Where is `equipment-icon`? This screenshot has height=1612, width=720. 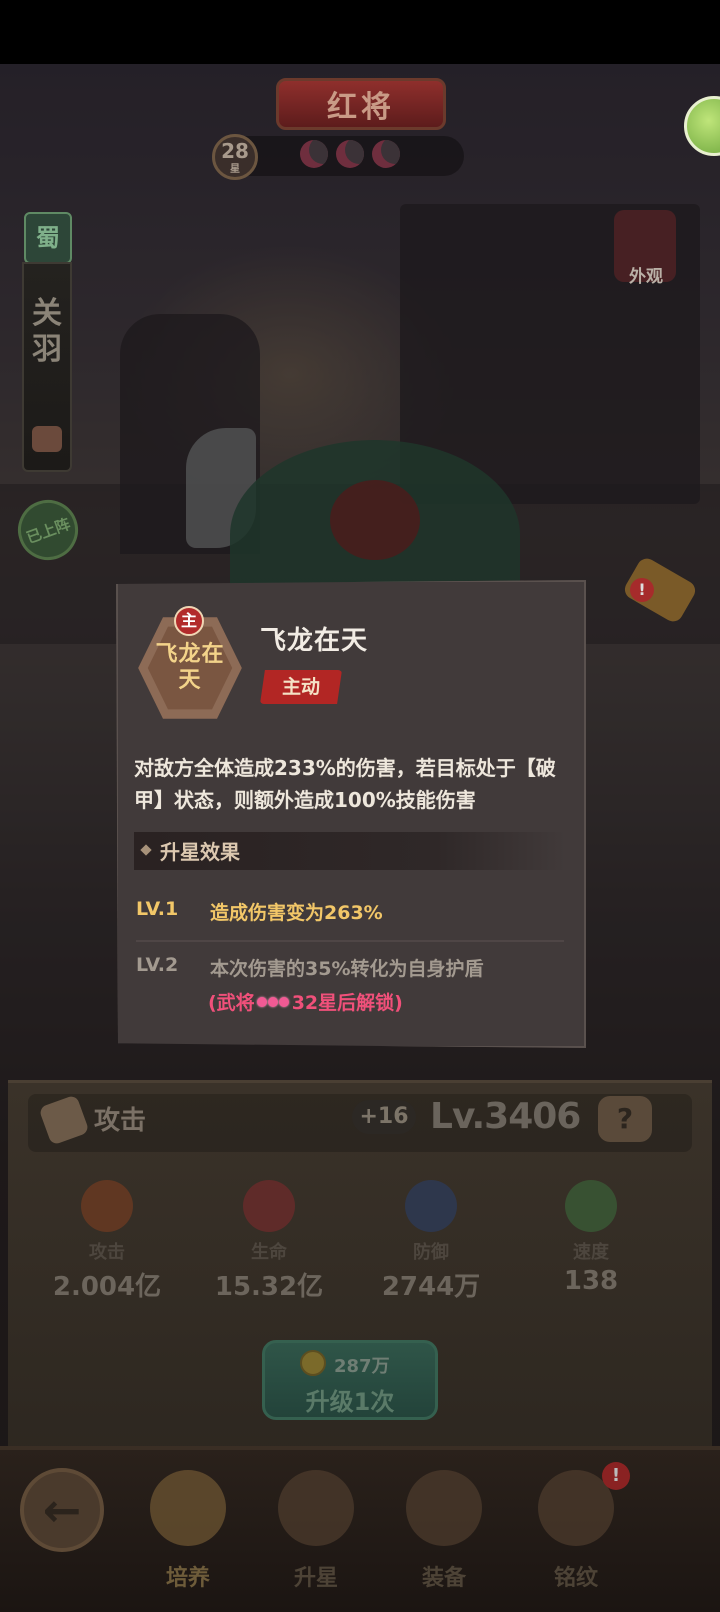 equipment-icon is located at coordinates (444, 1508).